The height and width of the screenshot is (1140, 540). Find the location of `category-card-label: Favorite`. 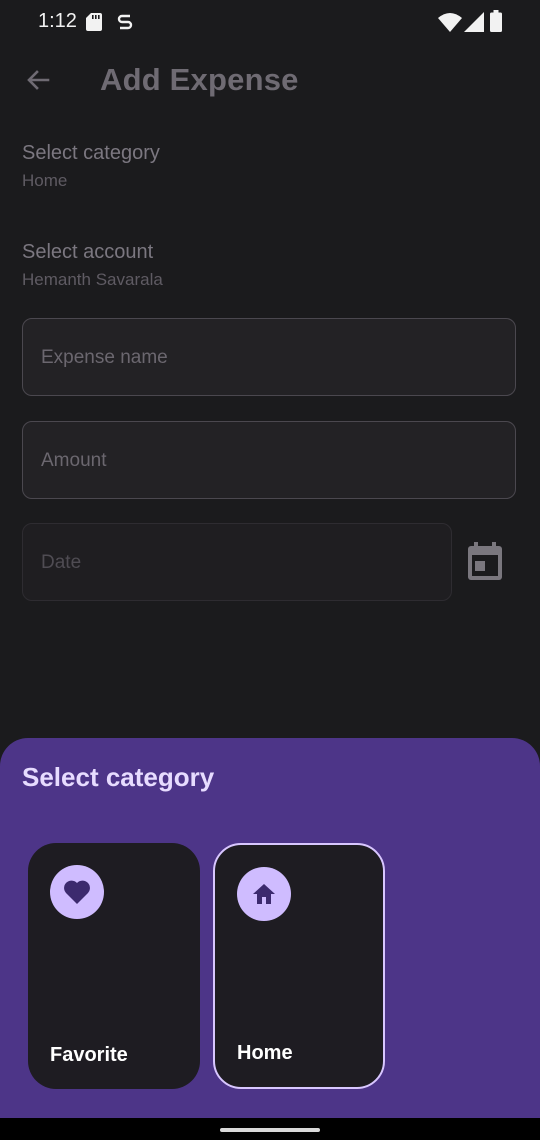

category-card-label: Favorite is located at coordinates (89, 1055).